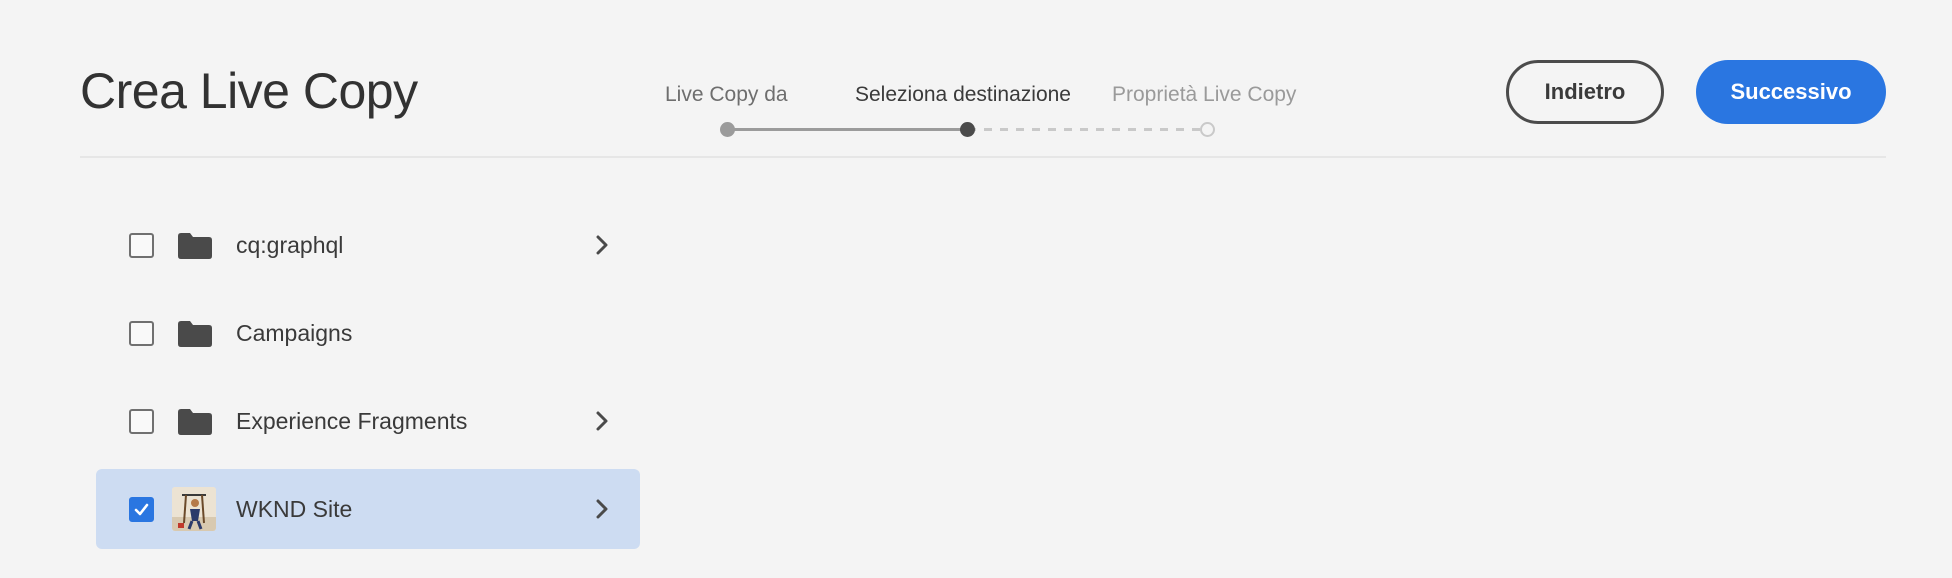 The height and width of the screenshot is (578, 1952). I want to click on site-thumbnail-icon, so click(194, 509).